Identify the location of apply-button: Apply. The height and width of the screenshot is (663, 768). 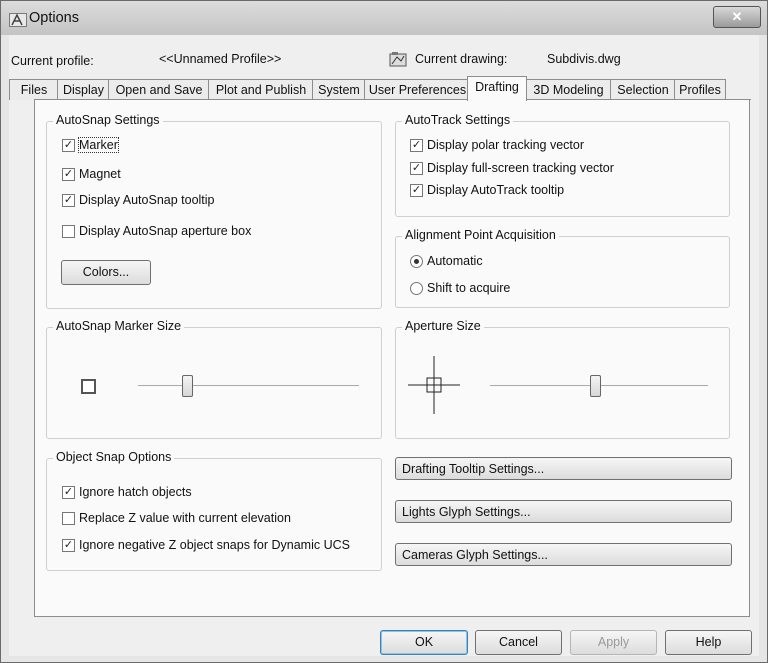
(613, 642).